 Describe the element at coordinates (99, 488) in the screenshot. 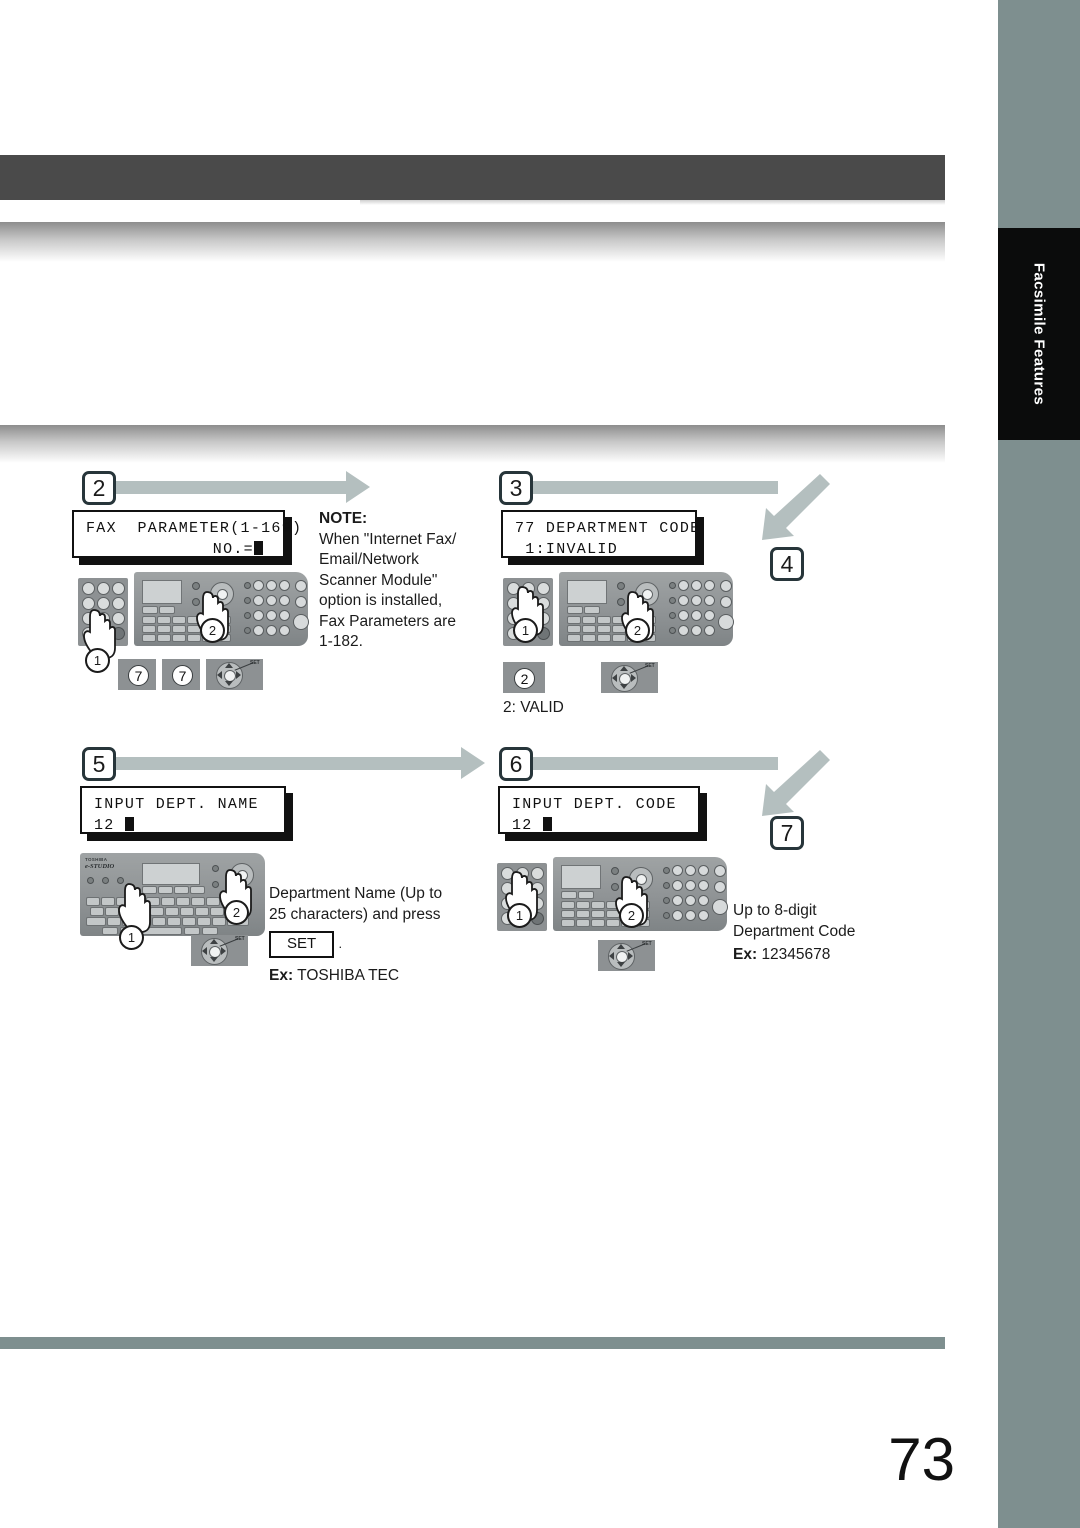

I see `step-badge-2: 2` at that location.